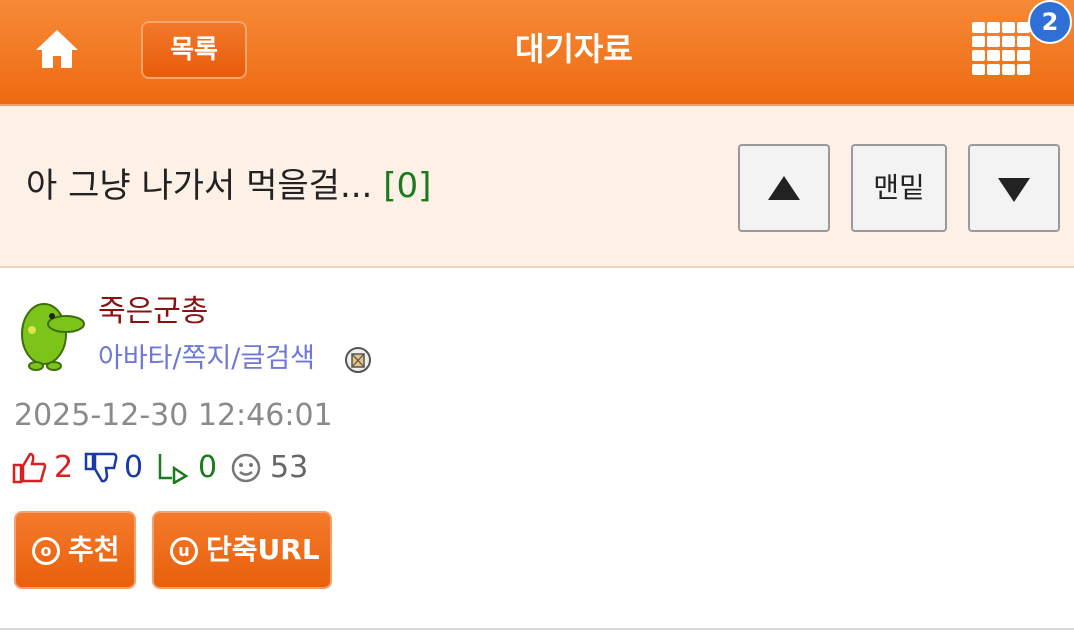 Image resolution: width=1074 pixels, height=632 pixels. I want to click on scroll-down-button, so click(1014, 188).